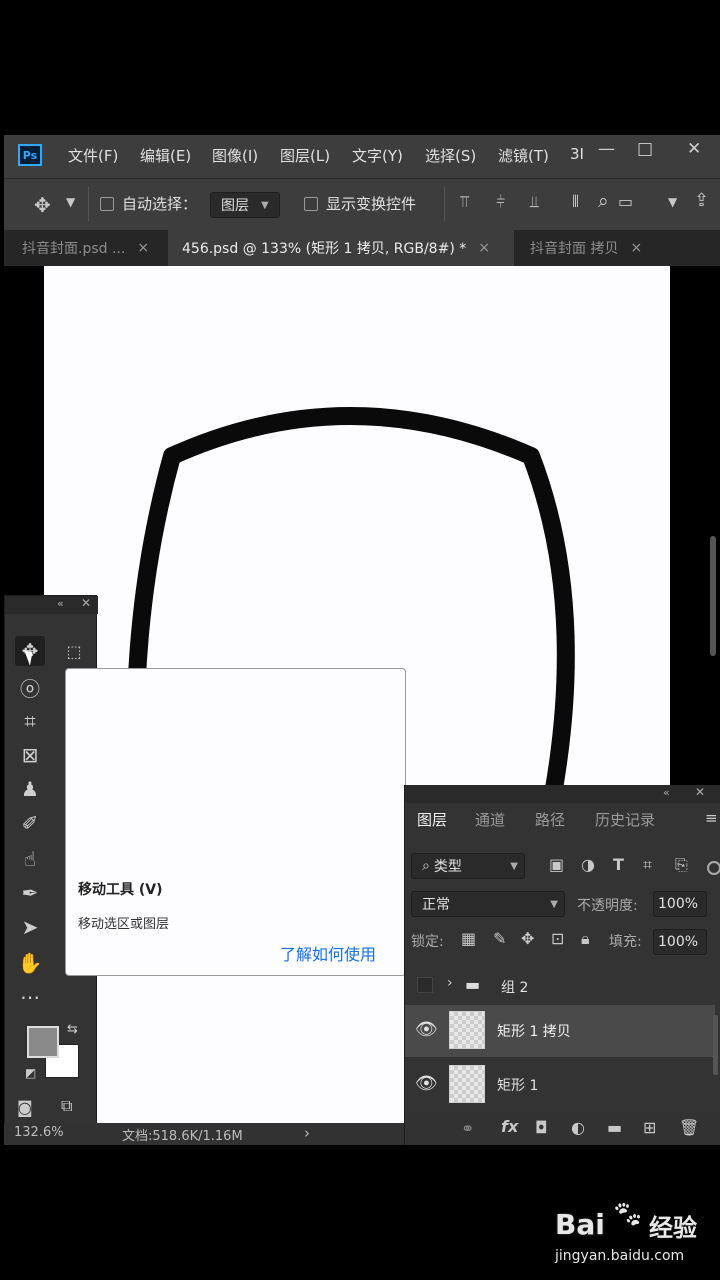  Describe the element at coordinates (614, 1127) in the screenshot. I see `folder-icon: ▬` at that location.